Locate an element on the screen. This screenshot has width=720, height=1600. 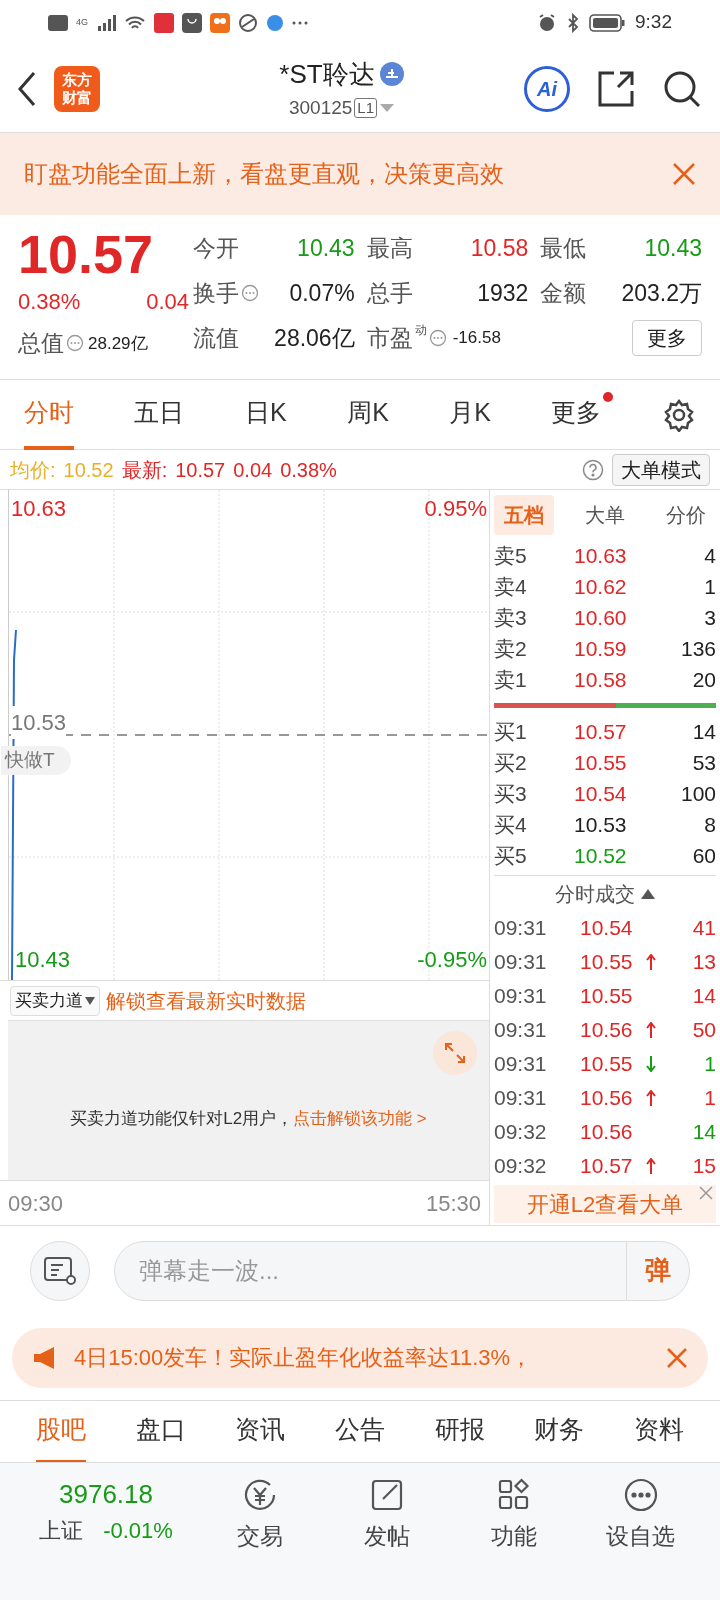
stat-label: 流值 is located at coordinates (216, 338).